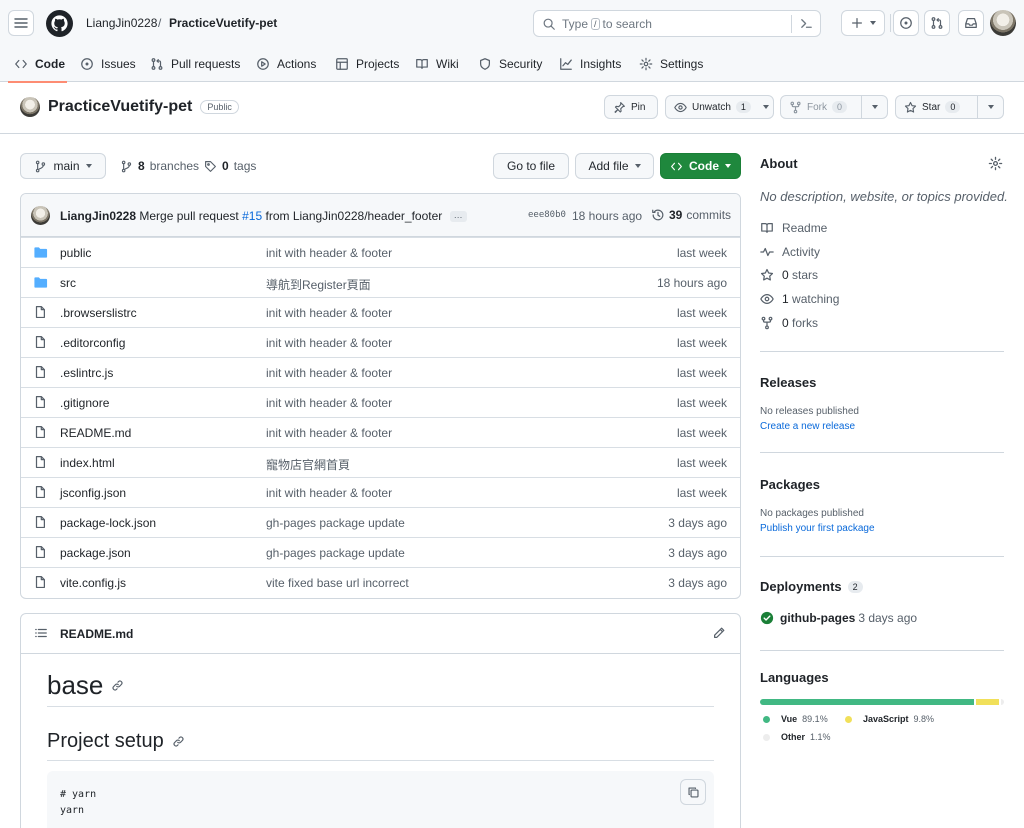 The width and height of the screenshot is (1024, 828). What do you see at coordinates (40, 215) in the screenshot?
I see `commit-author-avatar` at bounding box center [40, 215].